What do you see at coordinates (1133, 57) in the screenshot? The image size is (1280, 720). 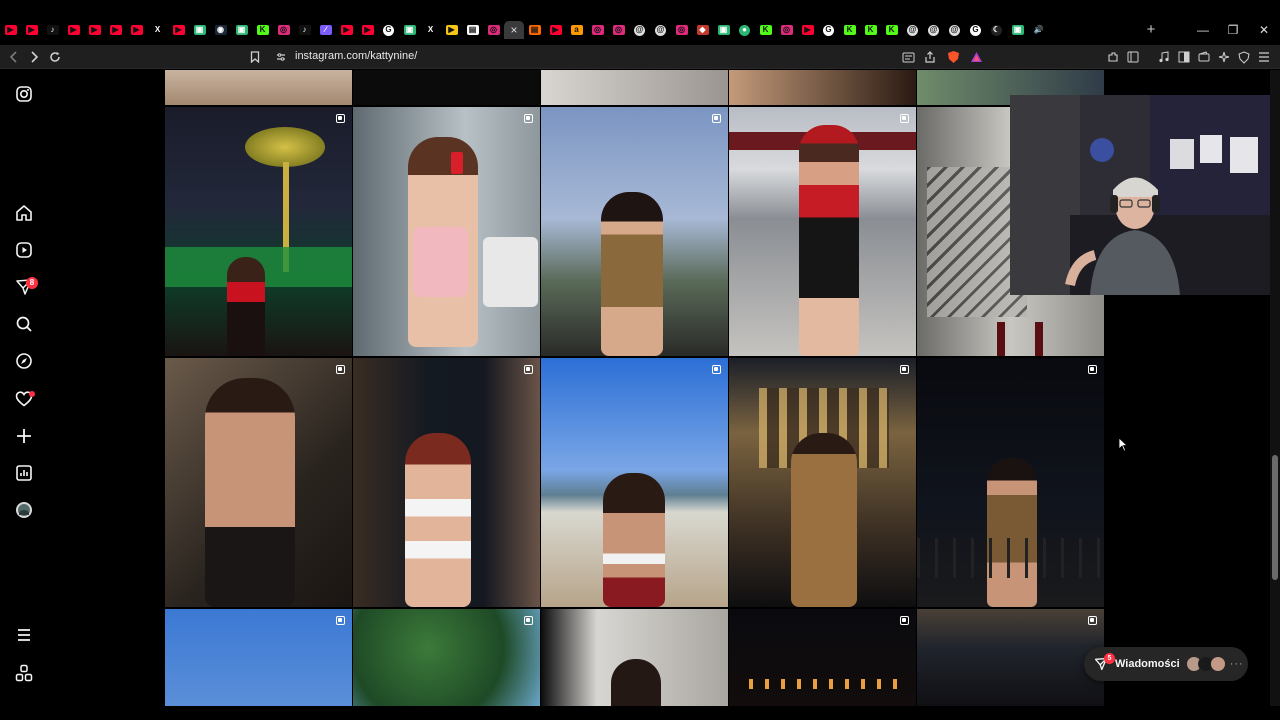 I see `sidebar-panel-icon` at bounding box center [1133, 57].